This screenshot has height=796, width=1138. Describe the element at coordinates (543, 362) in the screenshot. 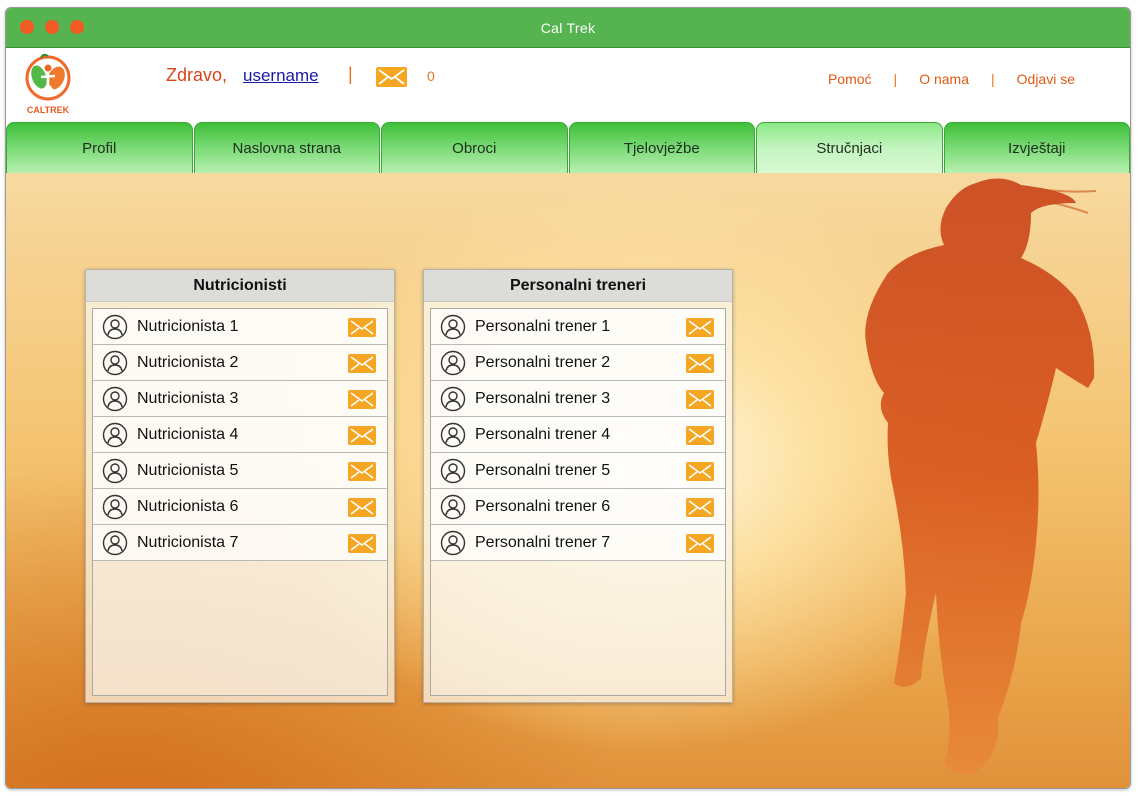

I see `item-label: Personalni trener 2` at that location.